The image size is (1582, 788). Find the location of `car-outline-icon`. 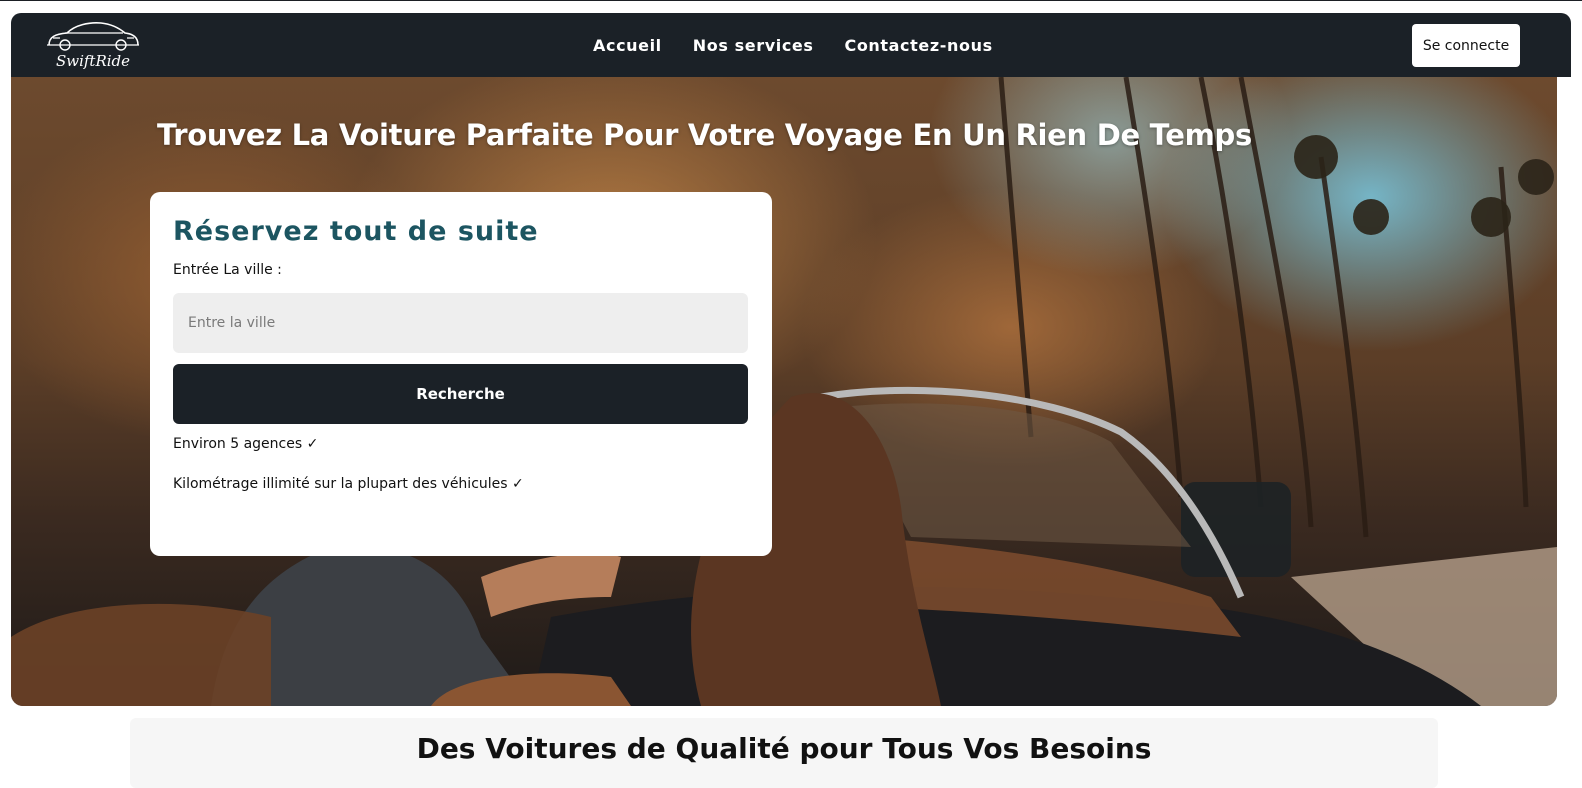

car-outline-icon is located at coordinates (93, 36).